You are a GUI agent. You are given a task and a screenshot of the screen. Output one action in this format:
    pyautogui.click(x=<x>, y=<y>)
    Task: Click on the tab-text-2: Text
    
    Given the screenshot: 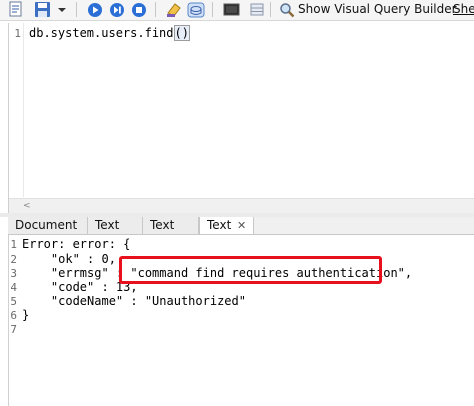 What is the action you would take?
    pyautogui.click(x=171, y=225)
    